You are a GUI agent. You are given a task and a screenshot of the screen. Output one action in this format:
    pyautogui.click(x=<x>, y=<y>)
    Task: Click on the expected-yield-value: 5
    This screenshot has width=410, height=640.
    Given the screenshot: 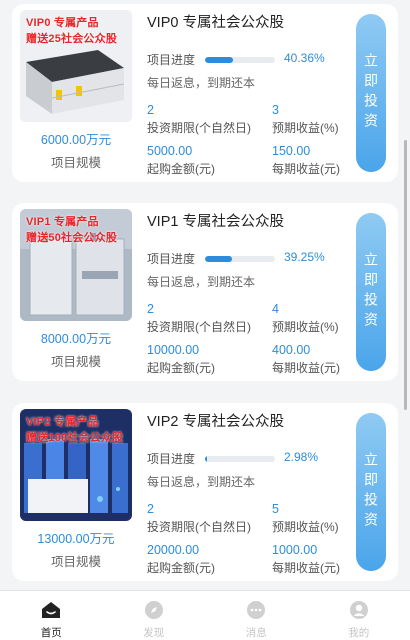 What is the action you would take?
    pyautogui.click(x=275, y=509)
    